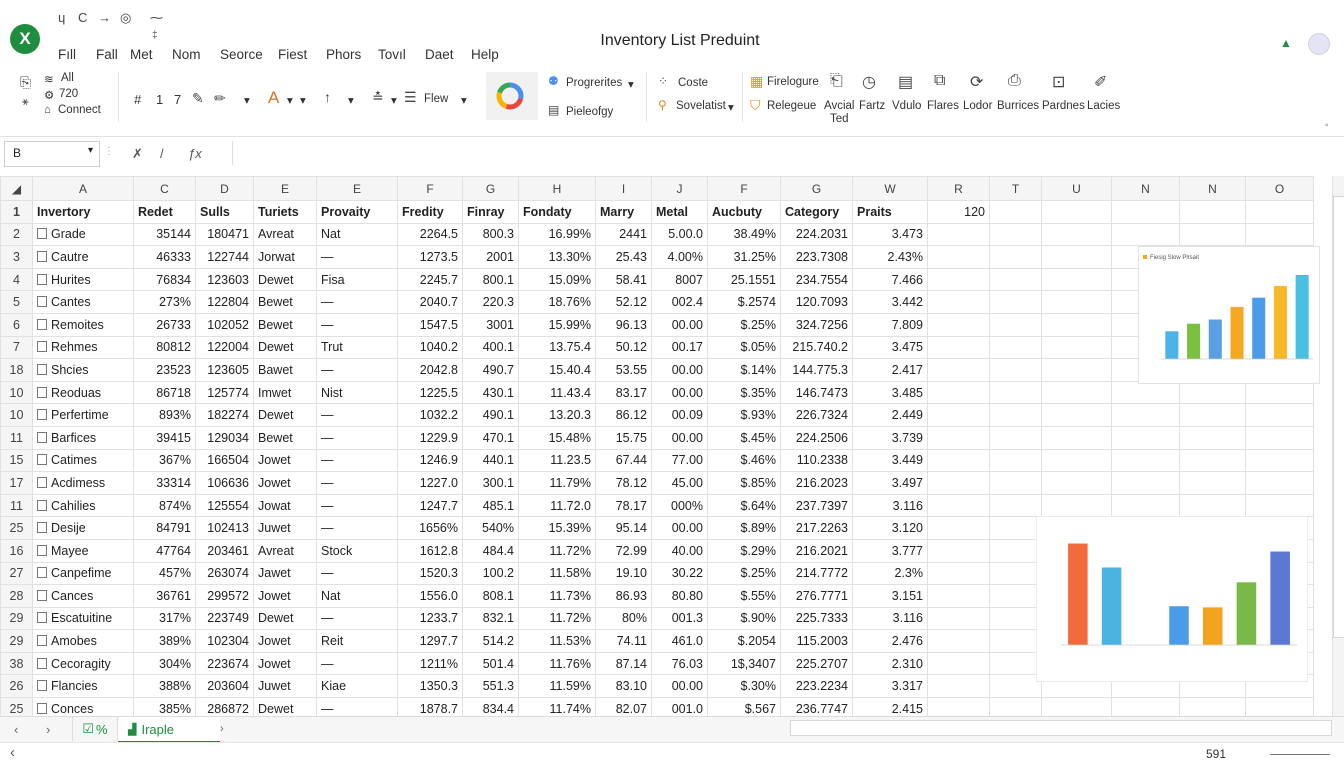 The height and width of the screenshot is (769, 1344). I want to click on bar-chart-small: Fiesig Slow Plrsait, so click(1229, 315).